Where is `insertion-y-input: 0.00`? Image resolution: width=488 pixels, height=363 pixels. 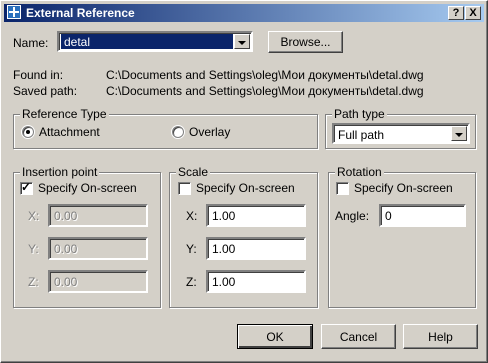
insertion-y-input: 0.00 is located at coordinates (98, 248).